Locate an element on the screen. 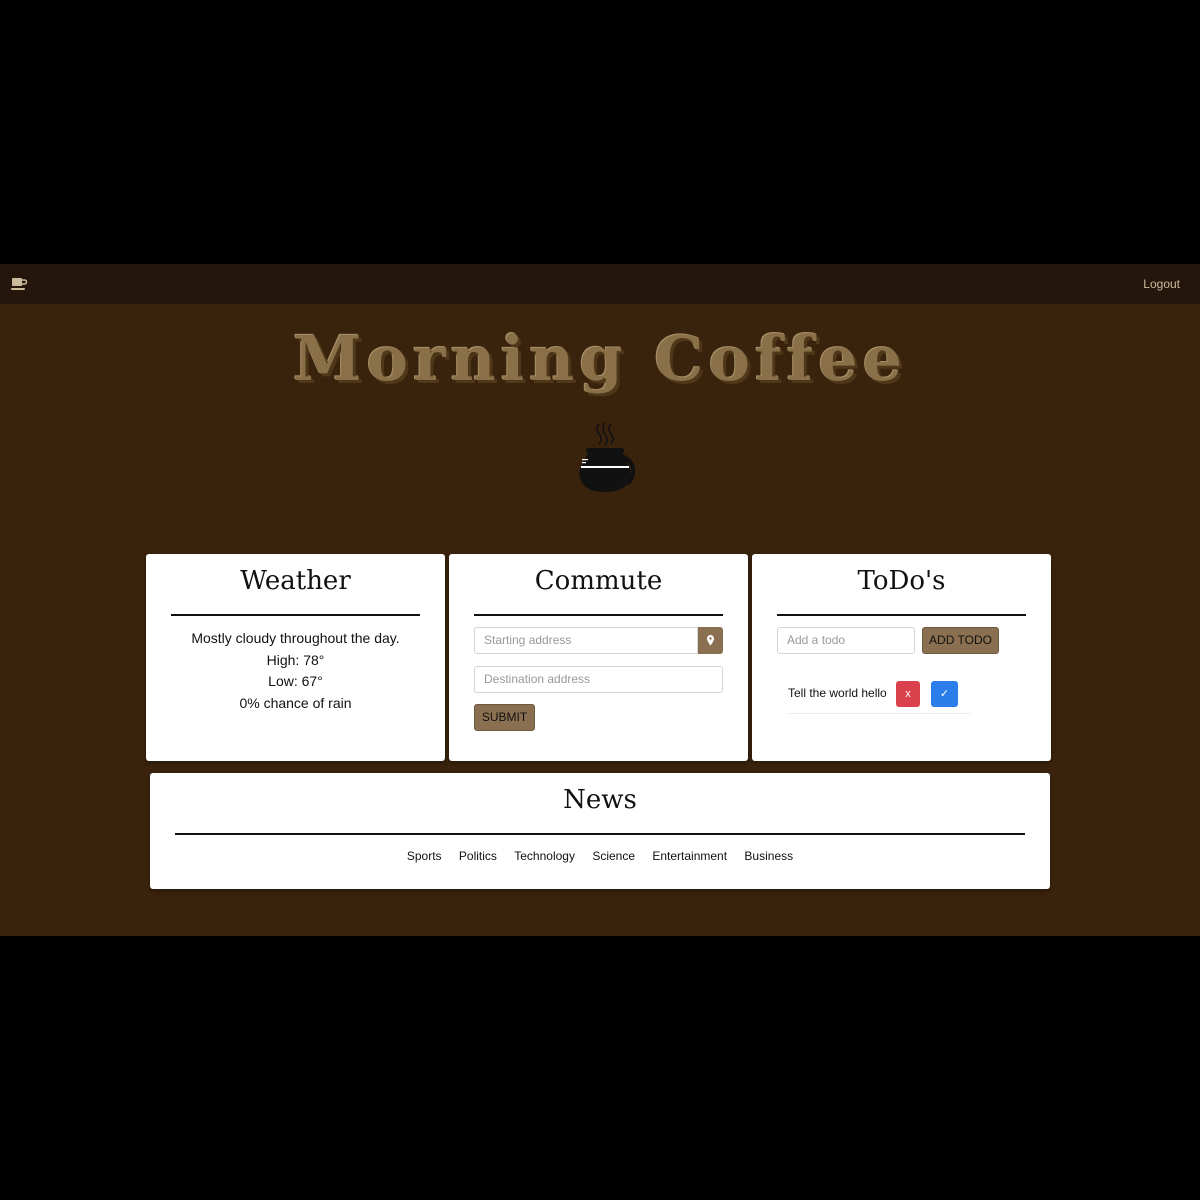 The height and width of the screenshot is (1200, 1200). coffee-cup-icon is located at coordinates (19, 284).